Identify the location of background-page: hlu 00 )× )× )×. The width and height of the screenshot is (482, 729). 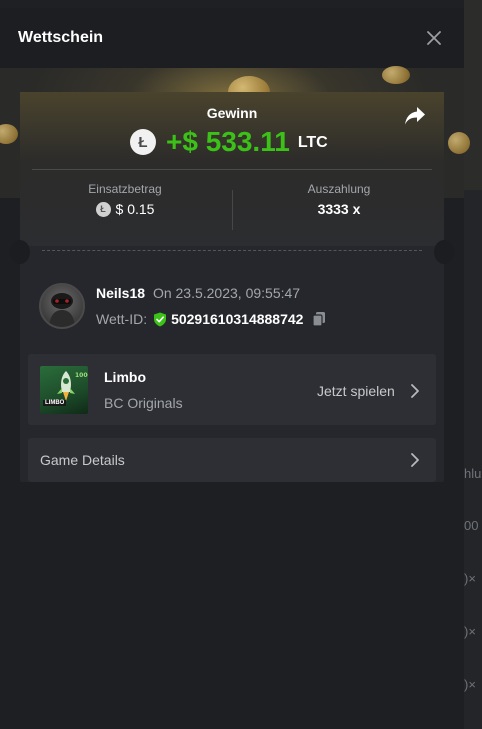
(473, 364).